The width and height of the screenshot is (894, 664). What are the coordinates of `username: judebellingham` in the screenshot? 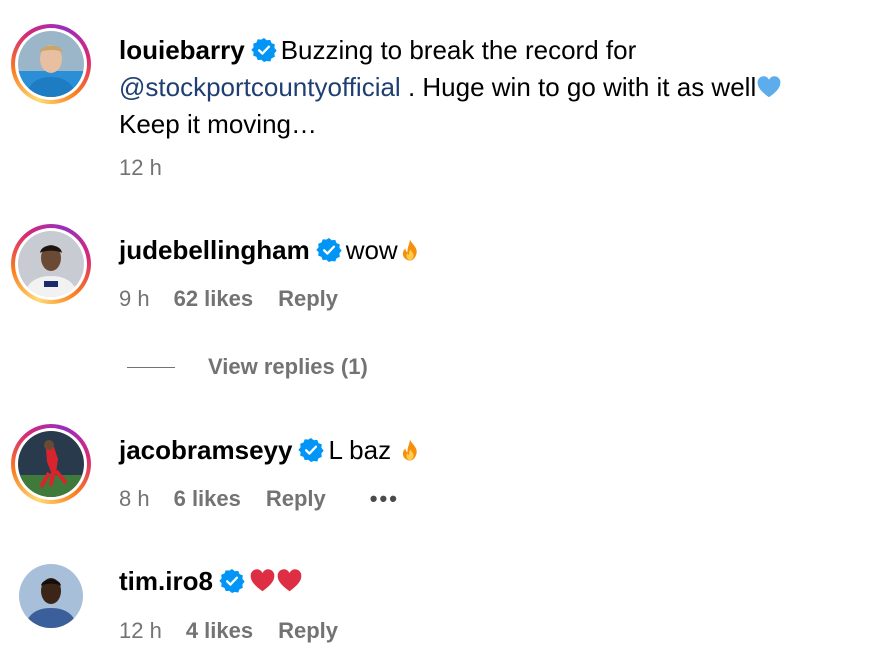 It's located at (214, 250).